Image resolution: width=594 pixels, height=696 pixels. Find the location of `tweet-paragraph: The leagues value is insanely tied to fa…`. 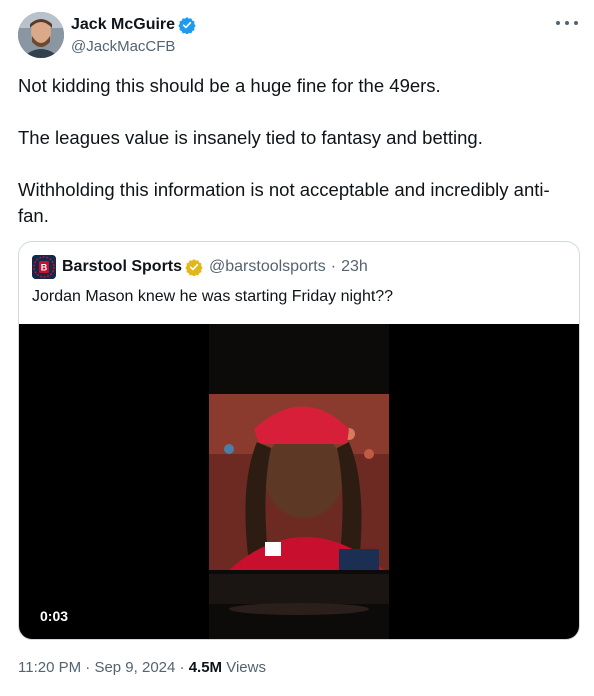

tweet-paragraph: The leagues value is insanely tied to fa… is located at coordinates (250, 137).